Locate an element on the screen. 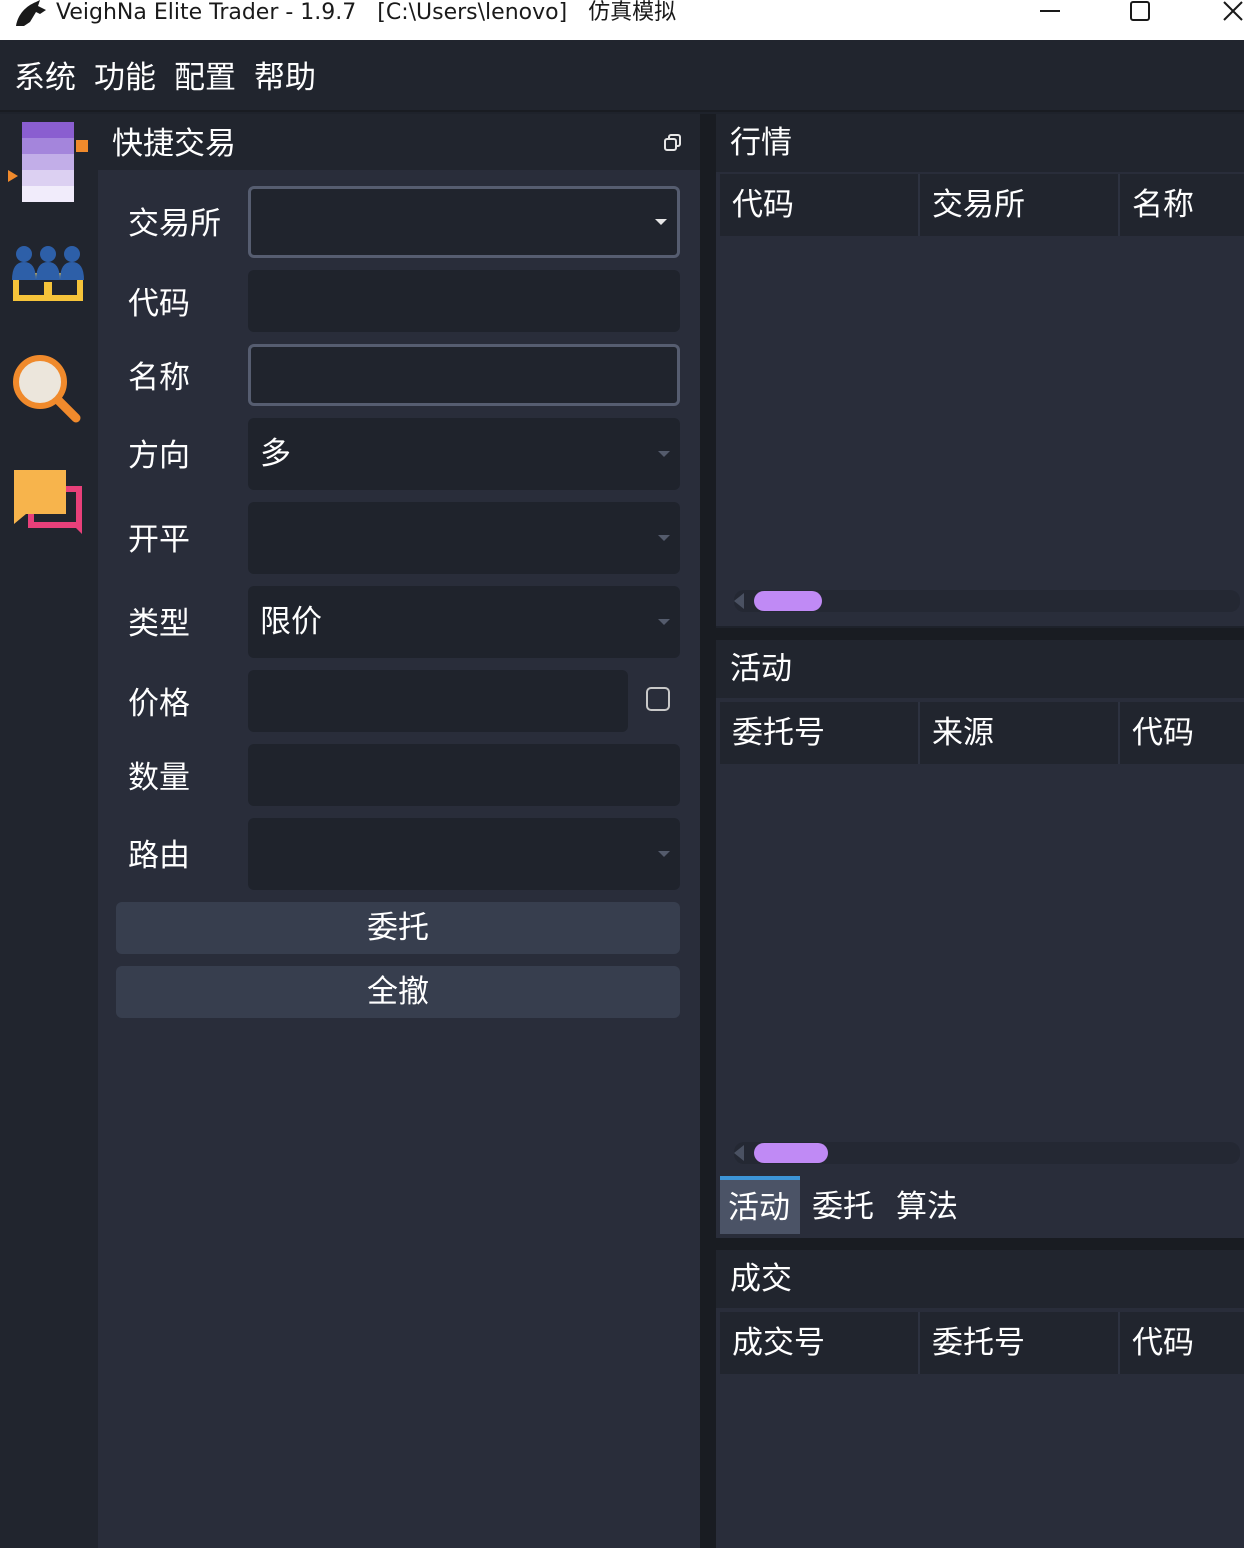 This screenshot has width=1244, height=1548. tab-active: 活动 is located at coordinates (760, 1205).